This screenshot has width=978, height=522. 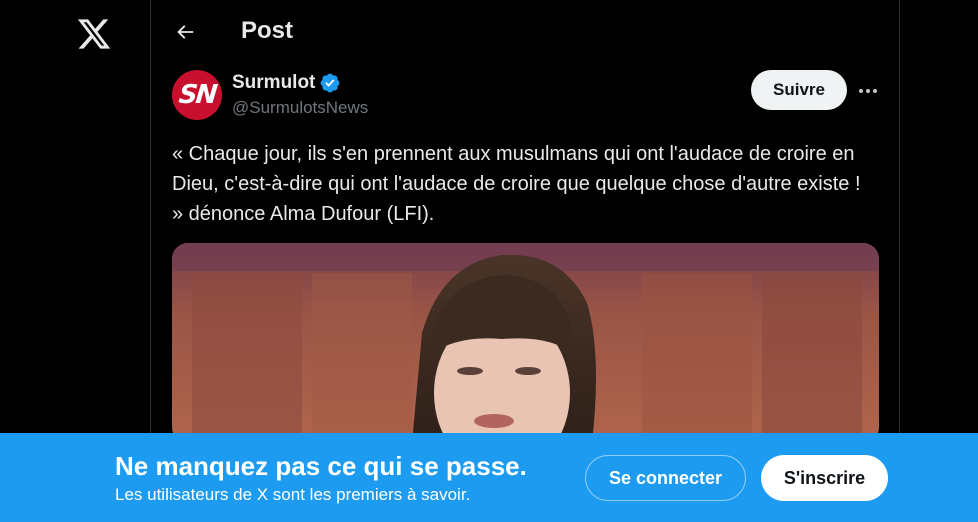 What do you see at coordinates (94, 34) in the screenshot?
I see `x-logo-icon` at bounding box center [94, 34].